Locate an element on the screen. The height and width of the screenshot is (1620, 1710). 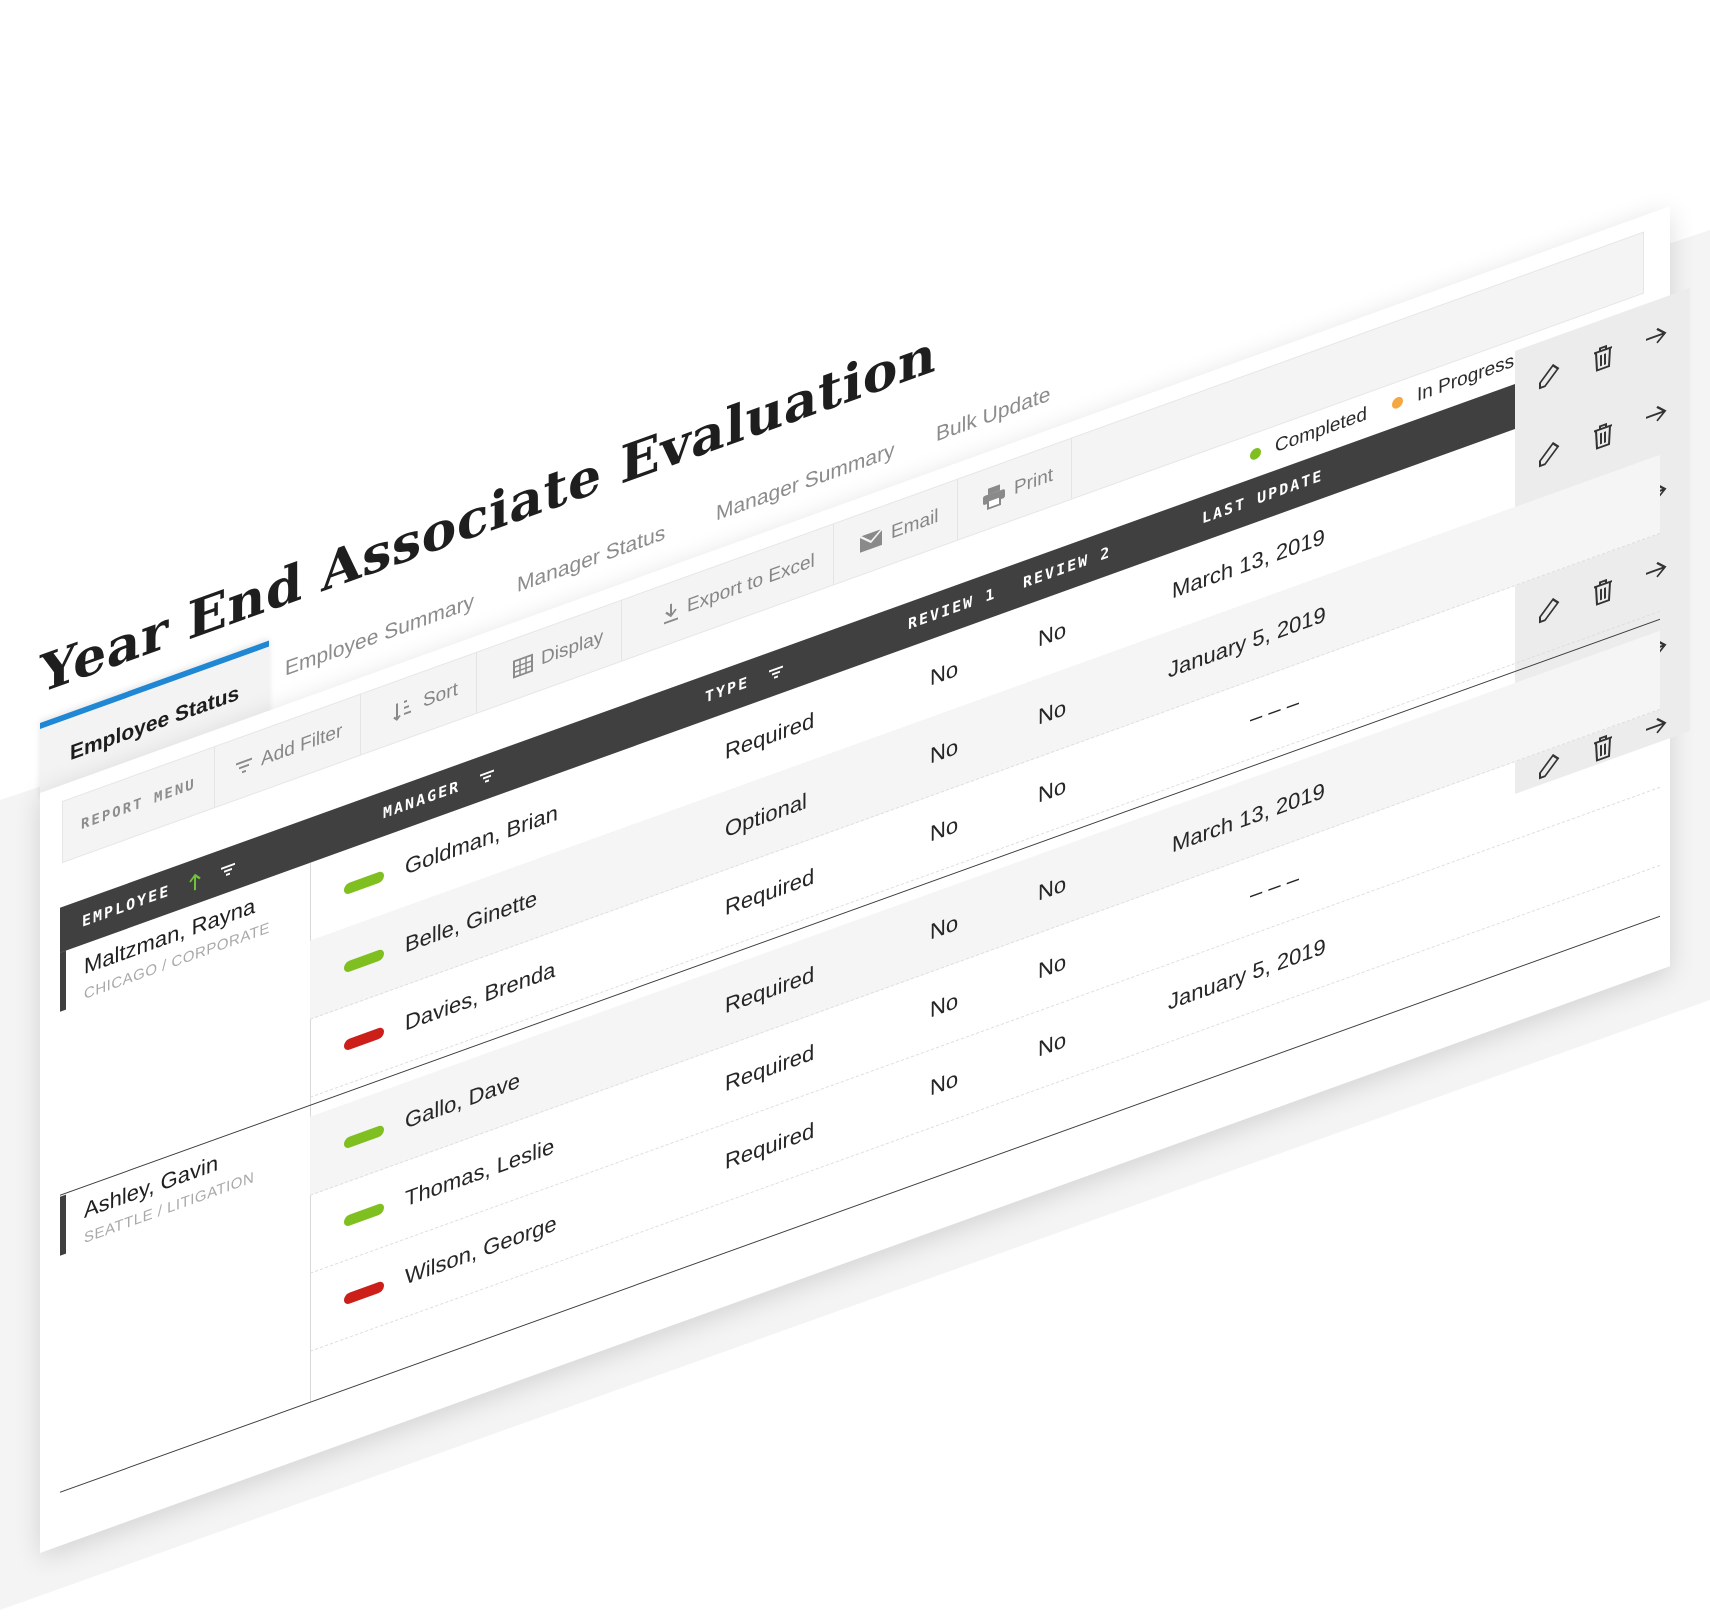
arrow-right-icon is located at coordinates (1656, 336).